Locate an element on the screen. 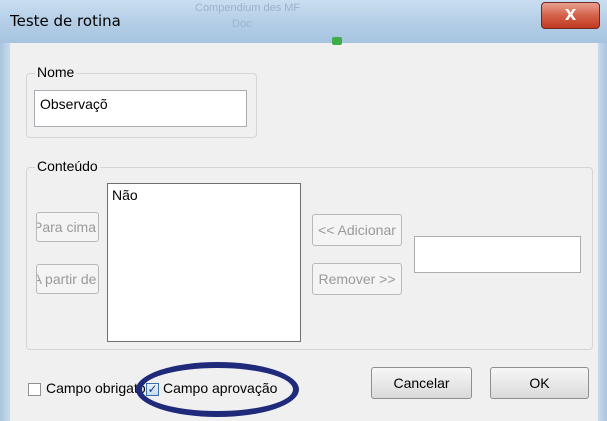 The image size is (607, 421). background-green-mark is located at coordinates (337, 41).